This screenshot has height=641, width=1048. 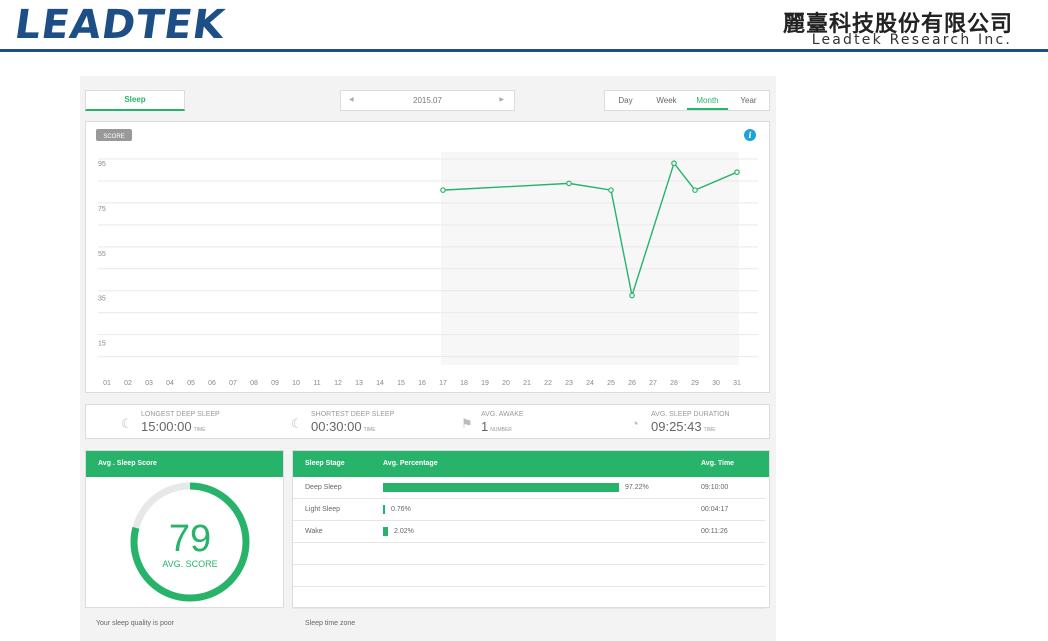 What do you see at coordinates (323, 509) in the screenshot?
I see `stage-name: Light Sleep` at bounding box center [323, 509].